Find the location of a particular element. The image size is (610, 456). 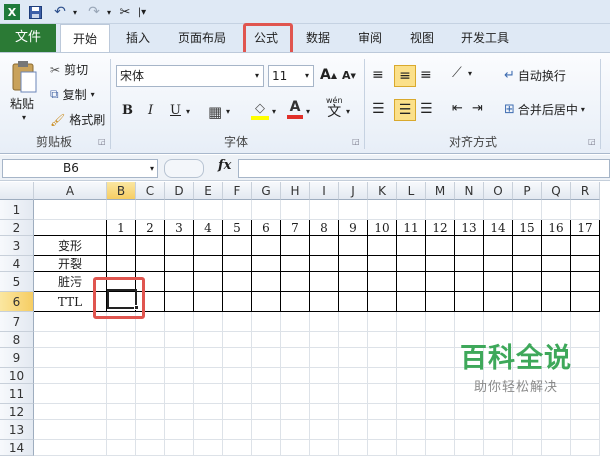

borders-icon: ▦ is located at coordinates (215, 112).